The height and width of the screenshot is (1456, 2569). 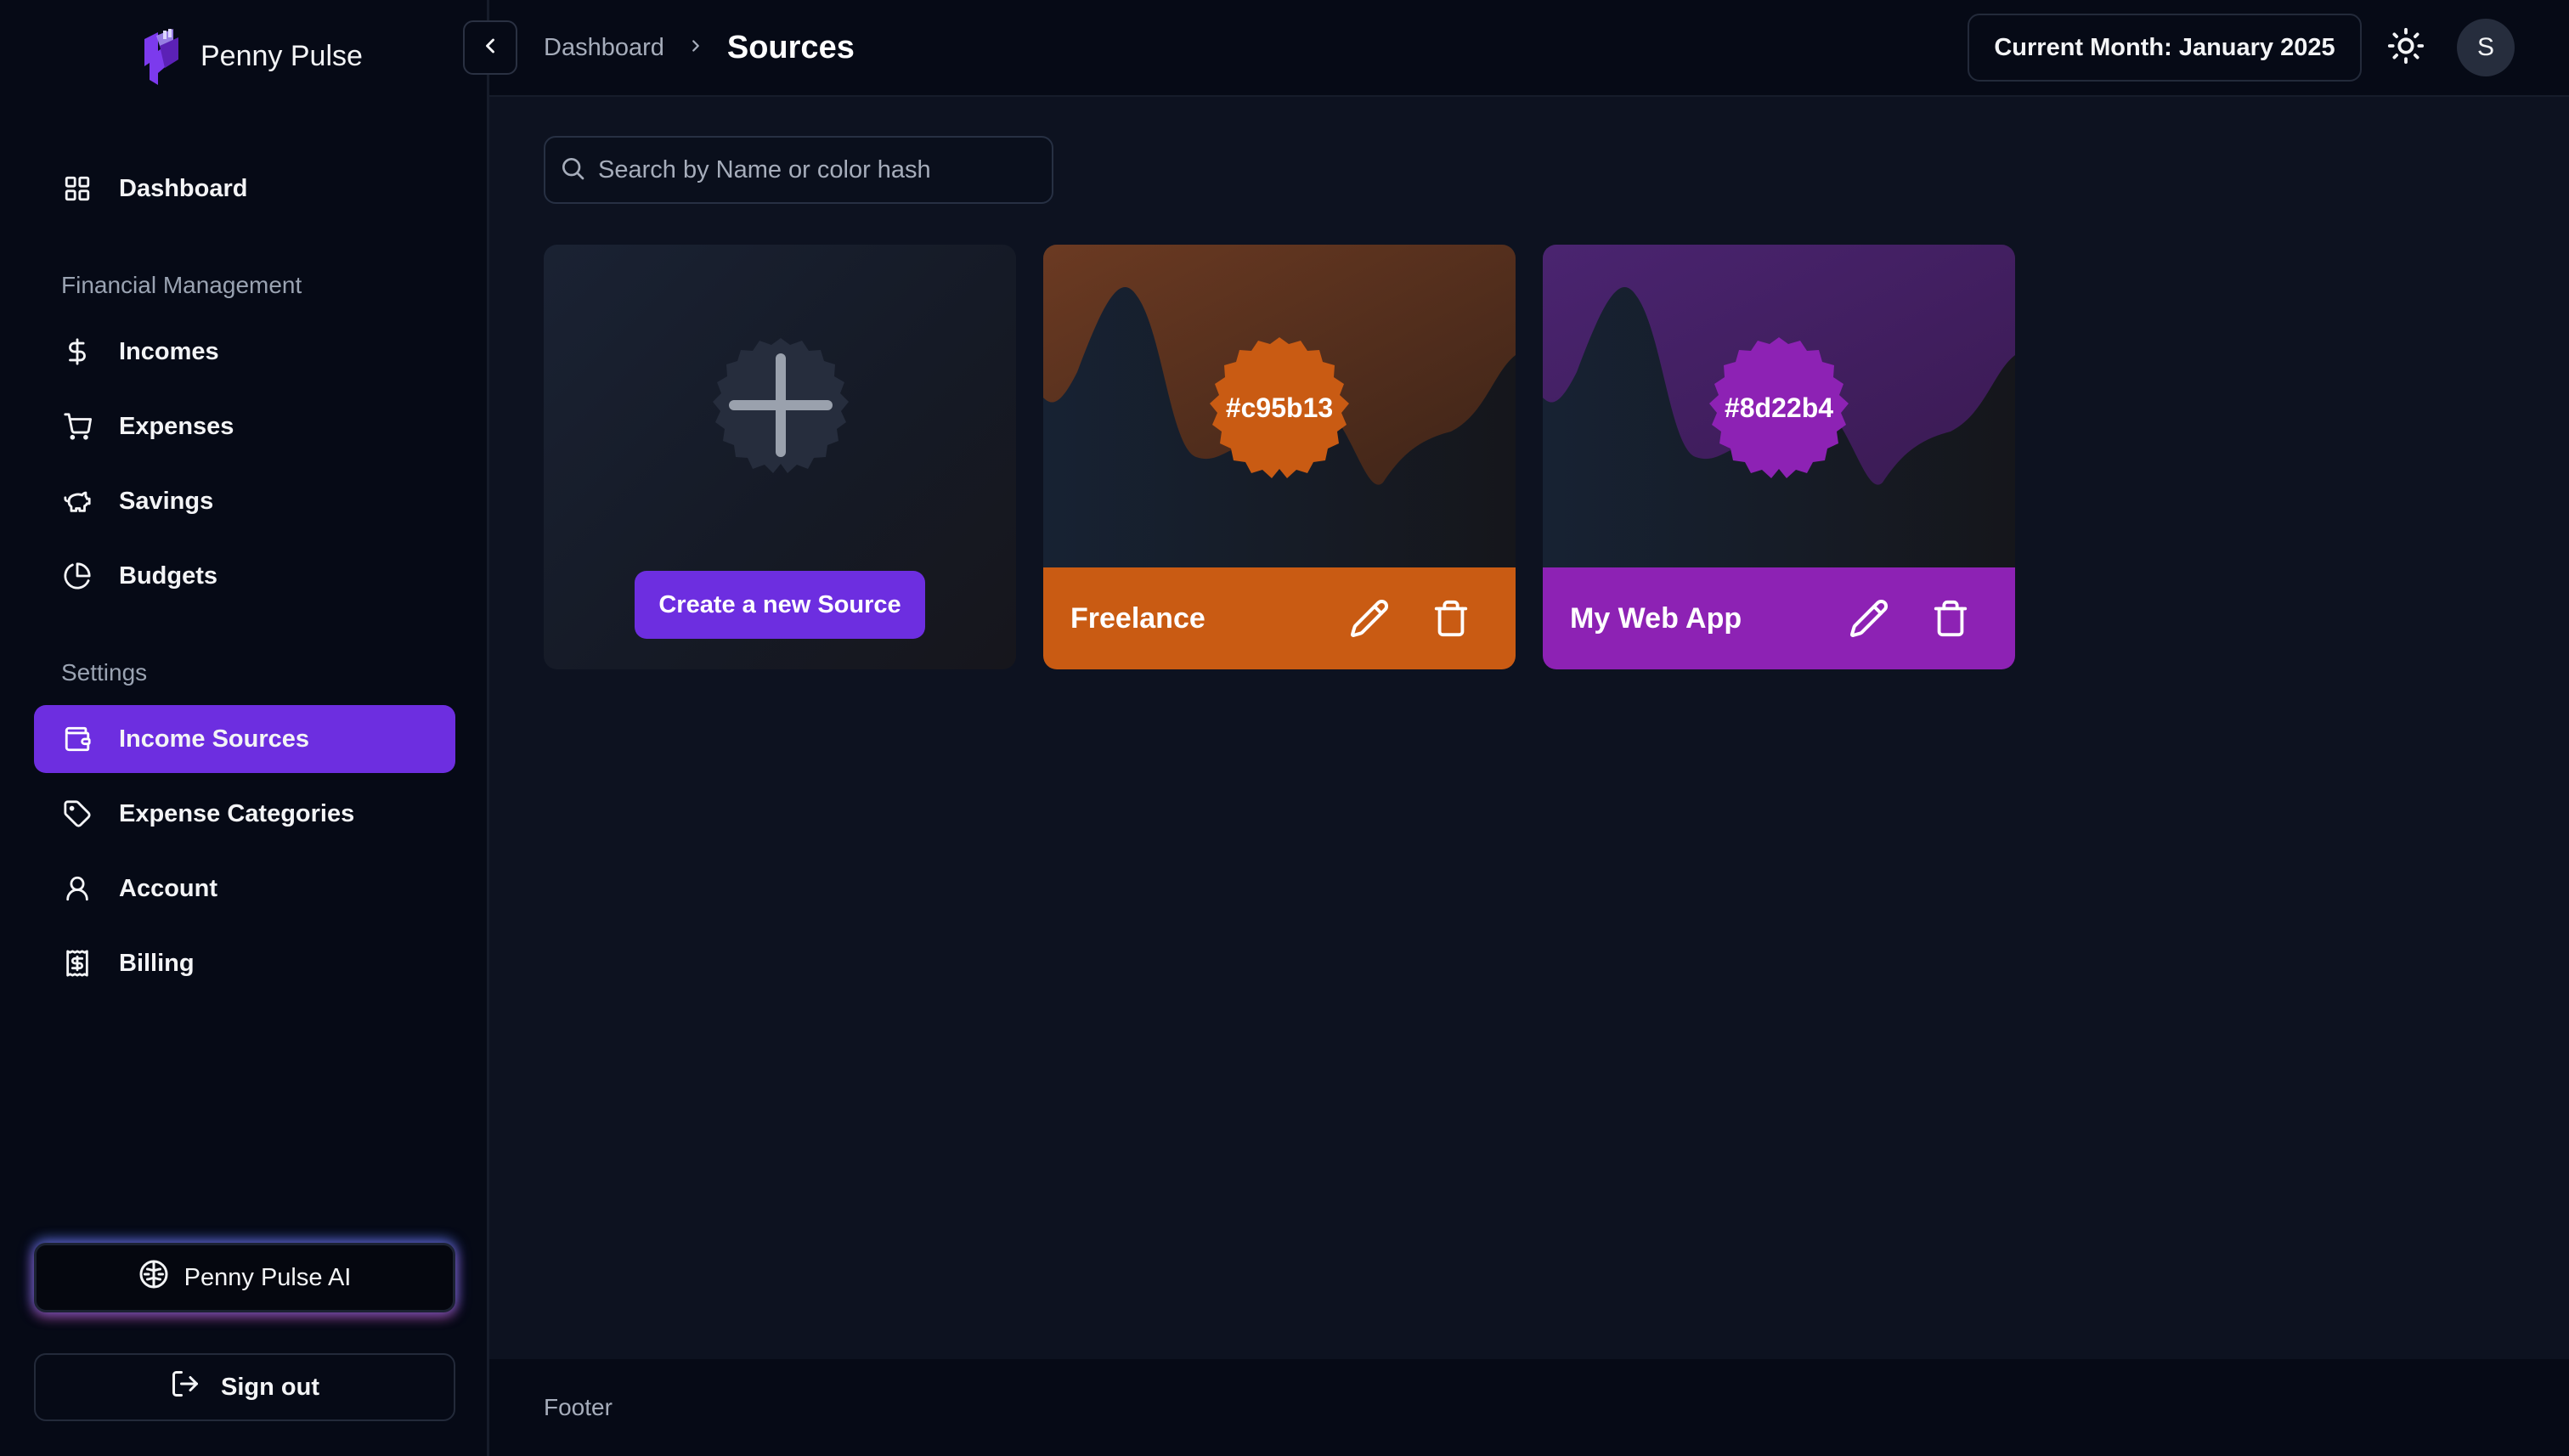 What do you see at coordinates (1280, 408) in the screenshot?
I see `color-hash-label: #c95b13` at bounding box center [1280, 408].